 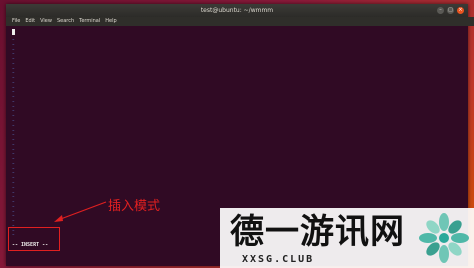 I want to click on menu-help: Help, so click(x=110, y=21).